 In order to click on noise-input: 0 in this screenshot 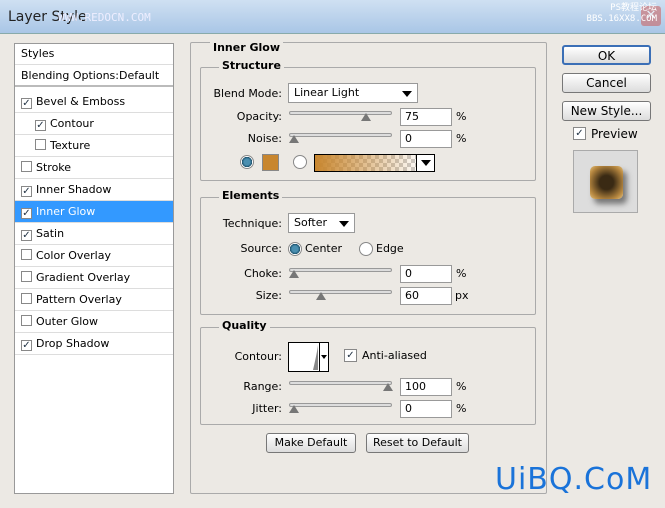, I will do `click(426, 139)`.